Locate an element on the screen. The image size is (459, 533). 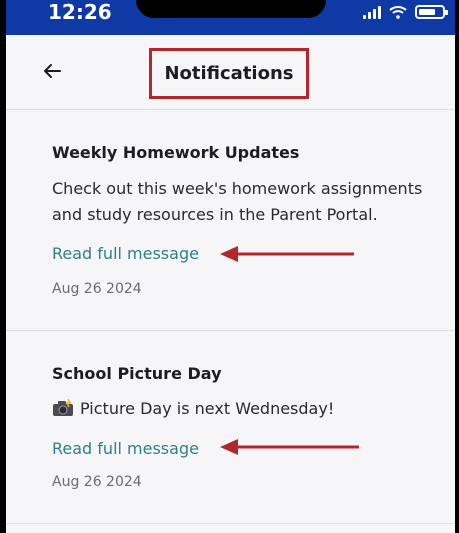
notification-title: School Picture Day is located at coordinates (137, 373).